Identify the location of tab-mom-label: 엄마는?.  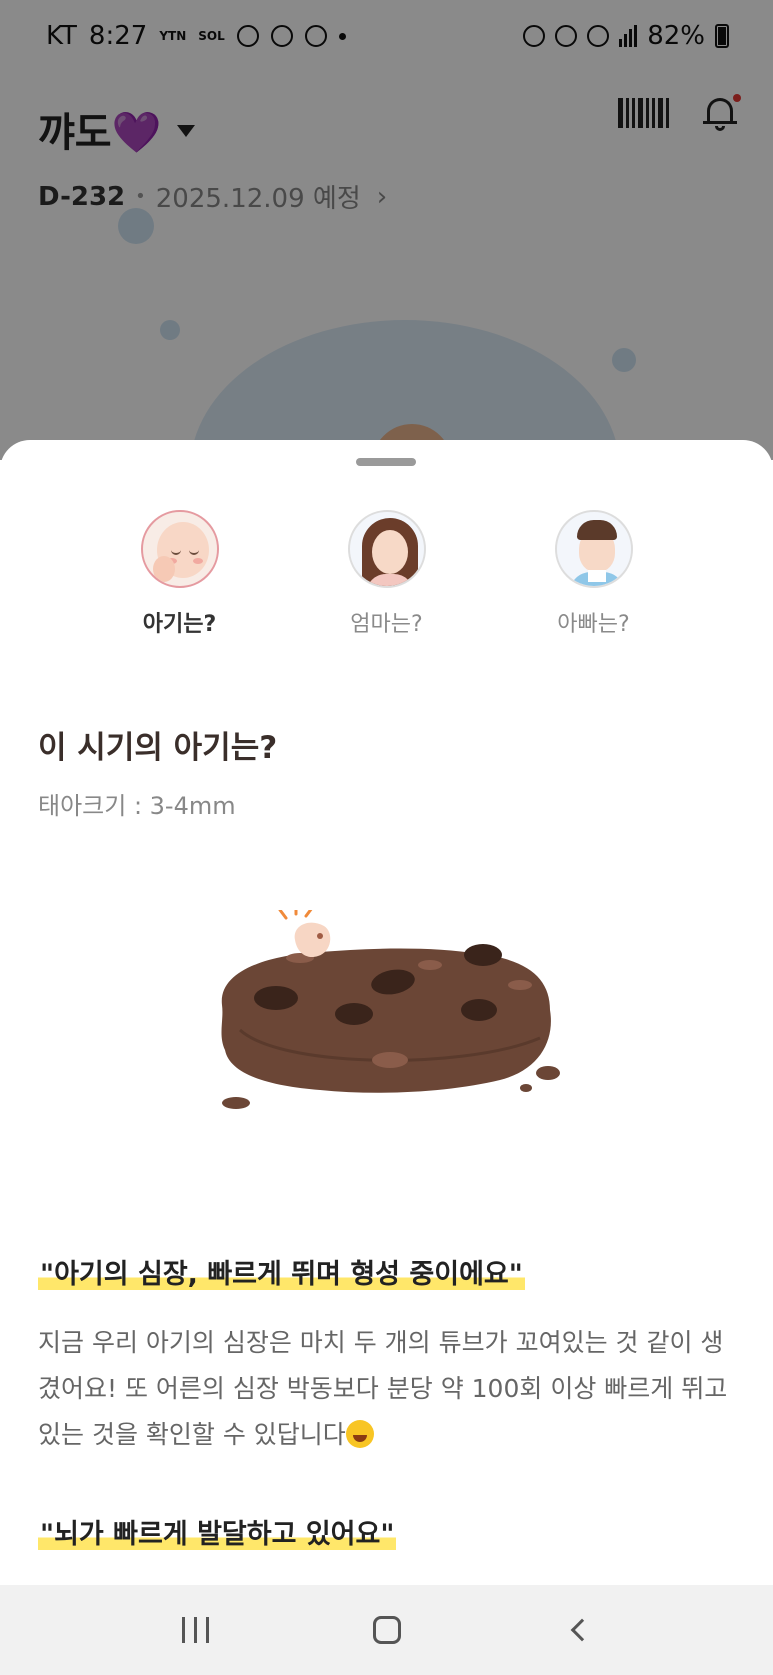
(386, 624).